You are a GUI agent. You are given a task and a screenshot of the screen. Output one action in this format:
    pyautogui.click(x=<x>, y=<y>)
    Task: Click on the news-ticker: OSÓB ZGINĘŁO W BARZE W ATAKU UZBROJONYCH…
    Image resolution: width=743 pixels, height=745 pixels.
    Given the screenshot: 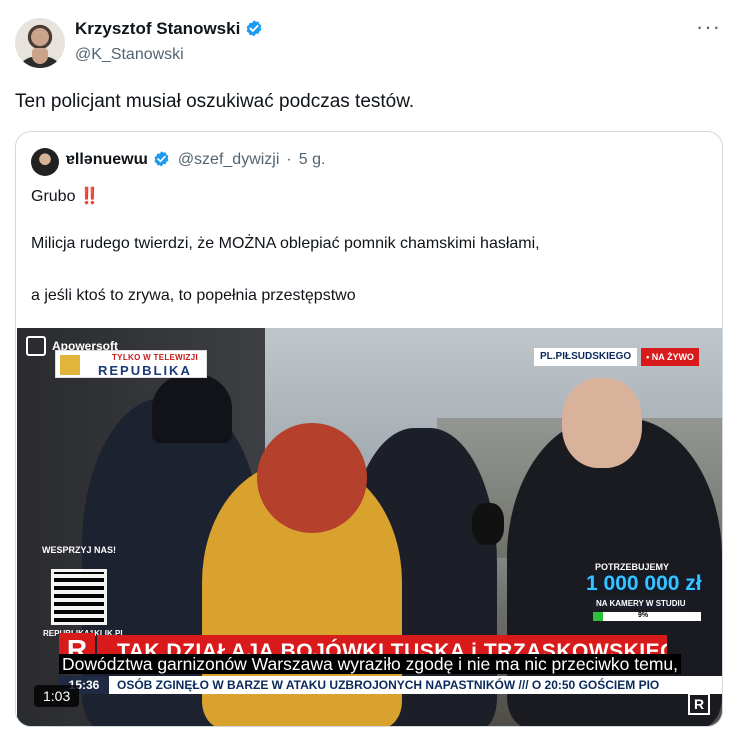 What is the action you would take?
    pyautogui.click(x=415, y=685)
    